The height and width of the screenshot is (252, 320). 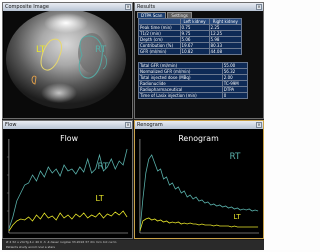 I want to click on composite-label-rt: RT, so click(x=101, y=50).